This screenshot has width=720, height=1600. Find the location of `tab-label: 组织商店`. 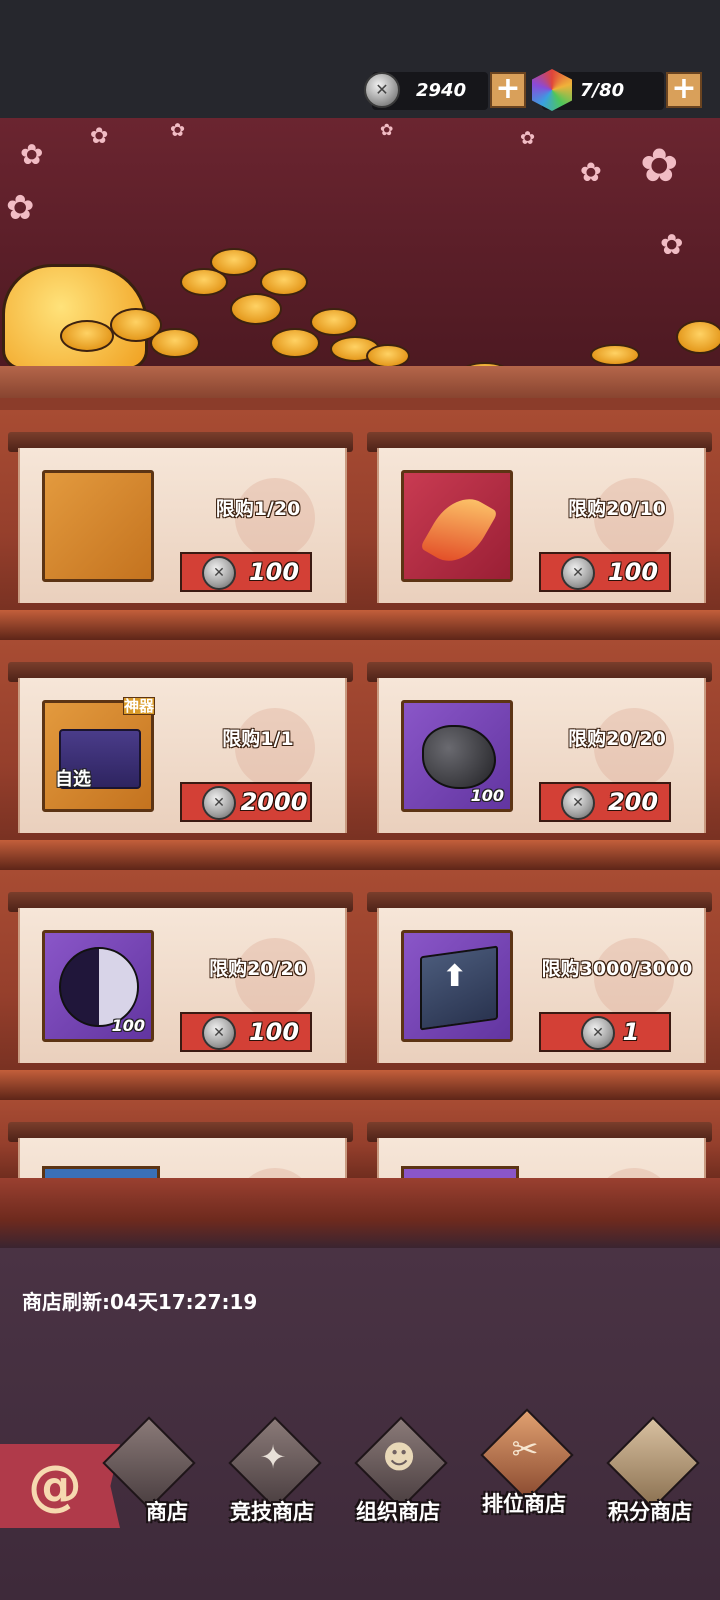

tab-label: 组织商店 is located at coordinates (398, 1512).